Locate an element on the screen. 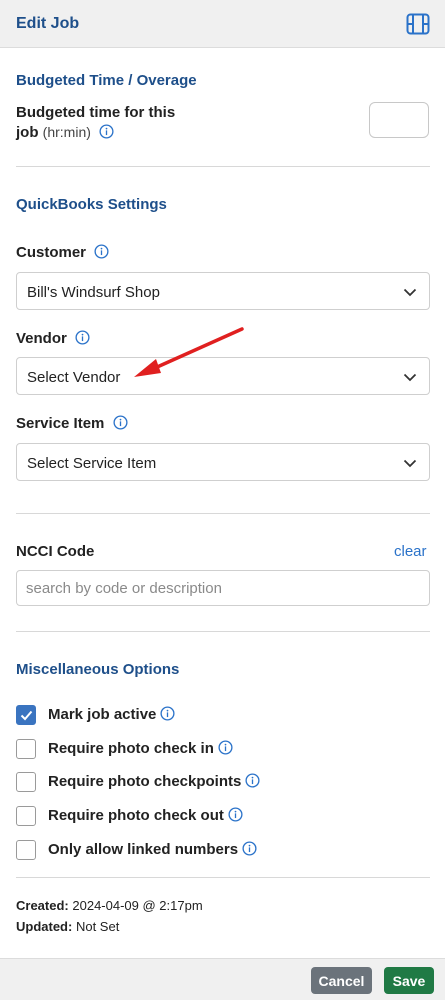 The image size is (445, 1000). misc-option-label-wrap: Require photo check in is located at coordinates (140, 748).